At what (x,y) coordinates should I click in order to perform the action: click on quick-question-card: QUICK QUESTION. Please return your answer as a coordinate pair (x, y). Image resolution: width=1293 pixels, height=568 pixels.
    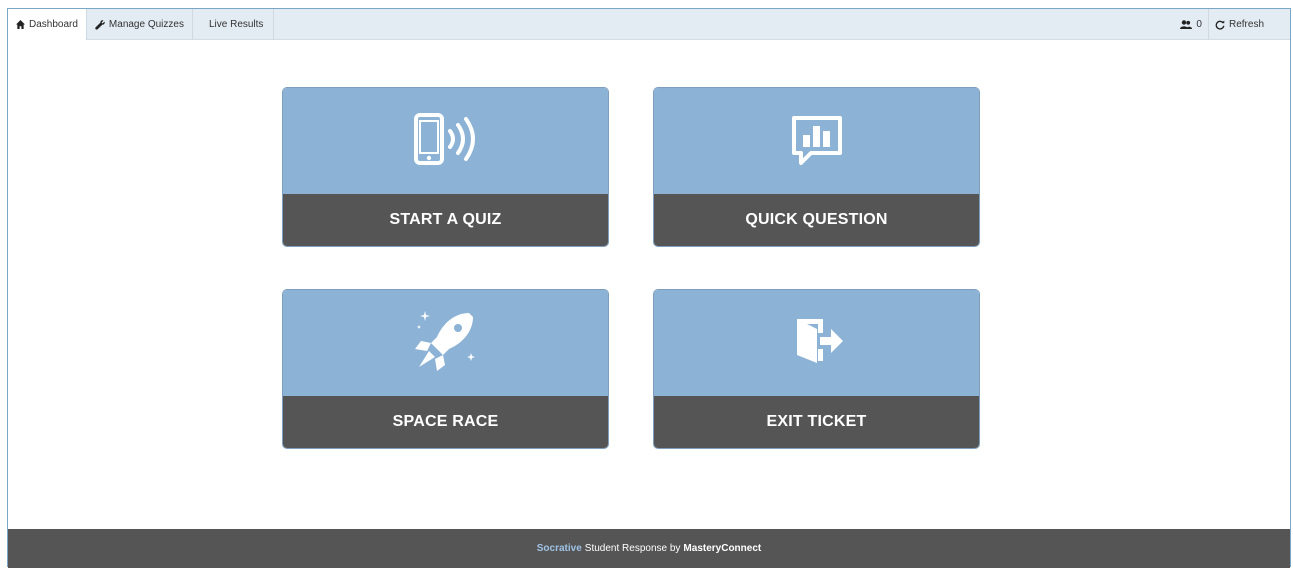
    Looking at the image, I should click on (816, 167).